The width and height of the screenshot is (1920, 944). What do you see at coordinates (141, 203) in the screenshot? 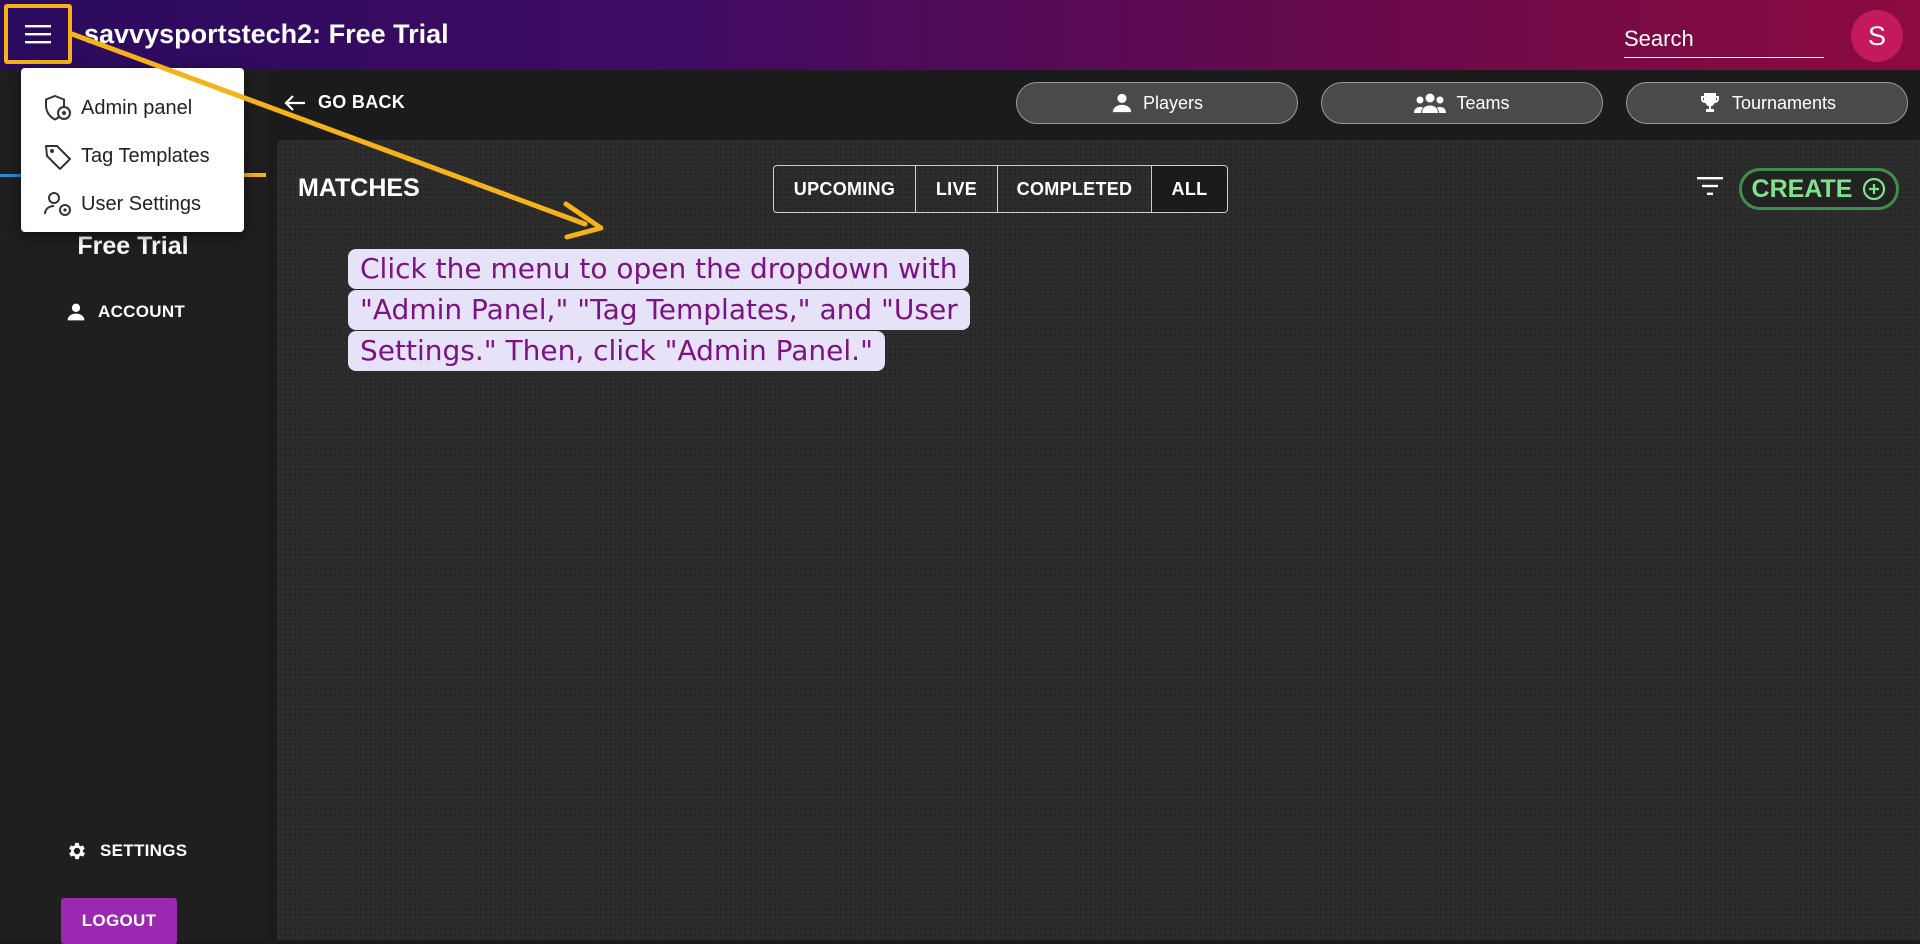
I see `menu-item-label: User Settings` at bounding box center [141, 203].